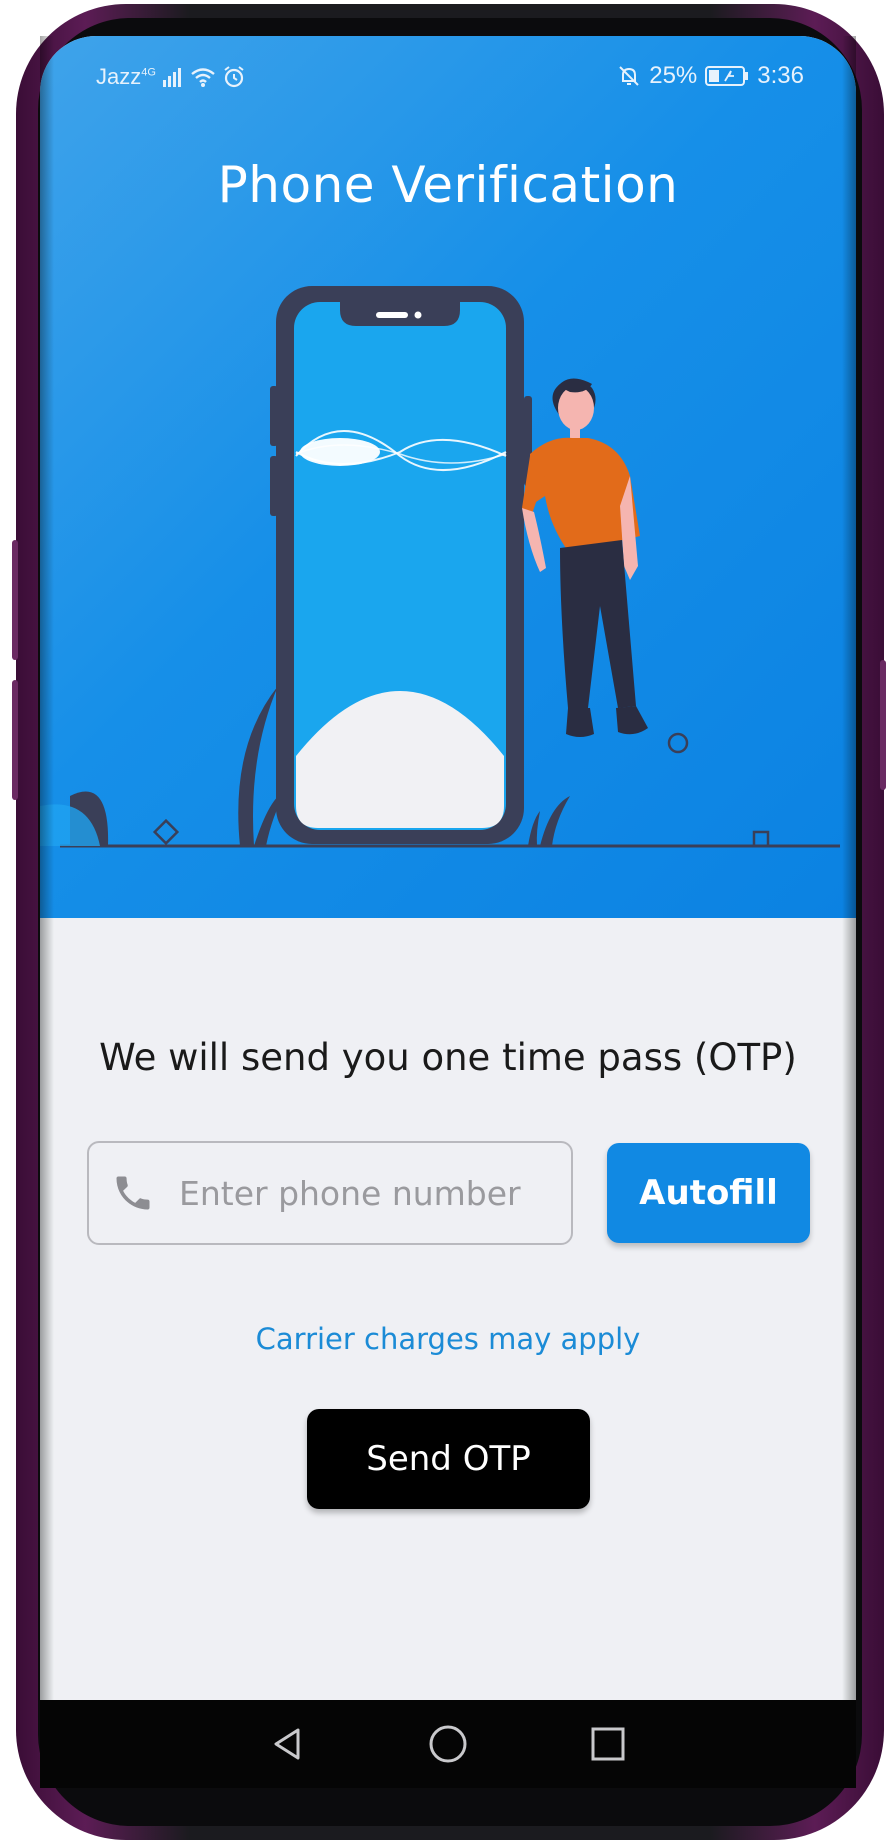 This screenshot has width=896, height=1843. Describe the element at coordinates (234, 77) in the screenshot. I see `alarm-icon` at that location.